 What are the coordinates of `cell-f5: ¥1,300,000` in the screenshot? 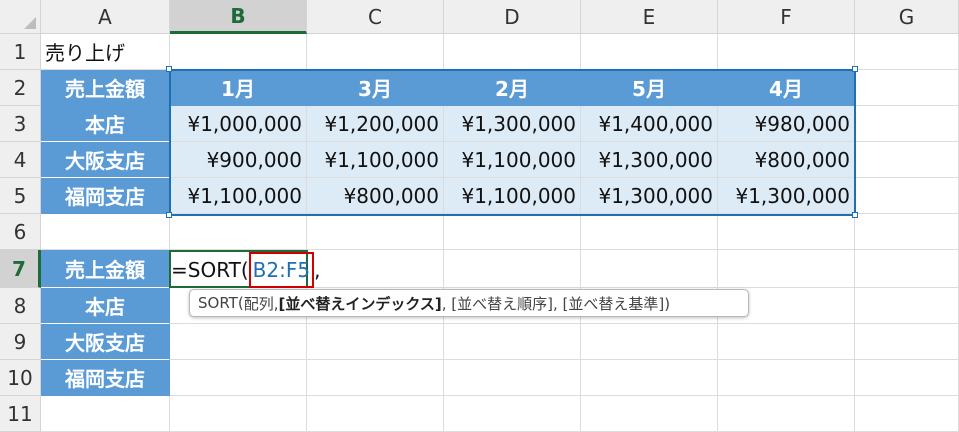 It's located at (786, 196).